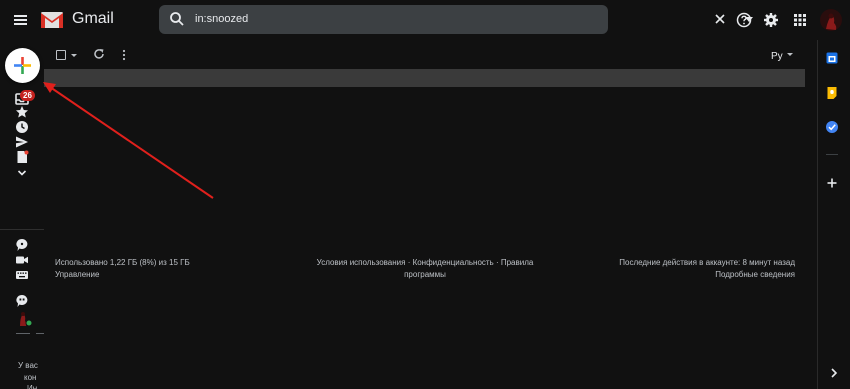 The height and width of the screenshot is (389, 850). I want to click on sent-icon, so click(22, 142).